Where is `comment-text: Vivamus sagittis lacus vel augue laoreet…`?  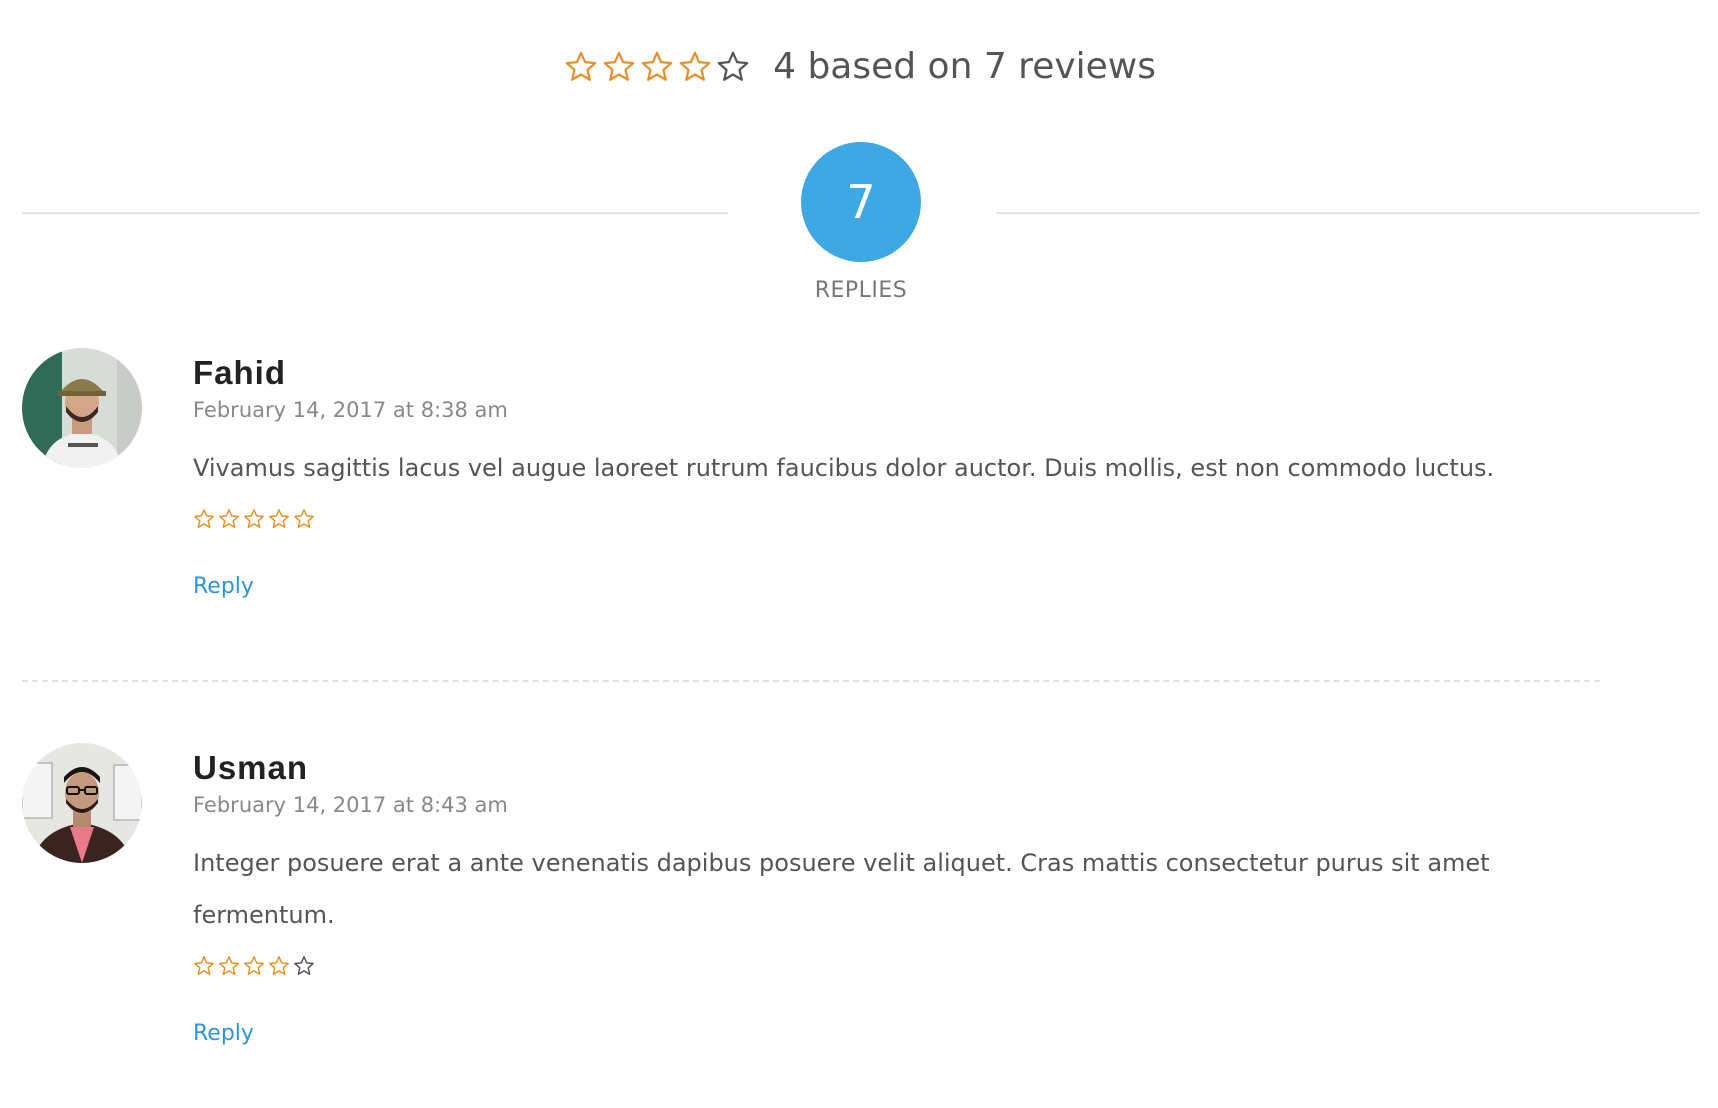
comment-text: Vivamus sagittis lacus vel augue laoreet… is located at coordinates (844, 468).